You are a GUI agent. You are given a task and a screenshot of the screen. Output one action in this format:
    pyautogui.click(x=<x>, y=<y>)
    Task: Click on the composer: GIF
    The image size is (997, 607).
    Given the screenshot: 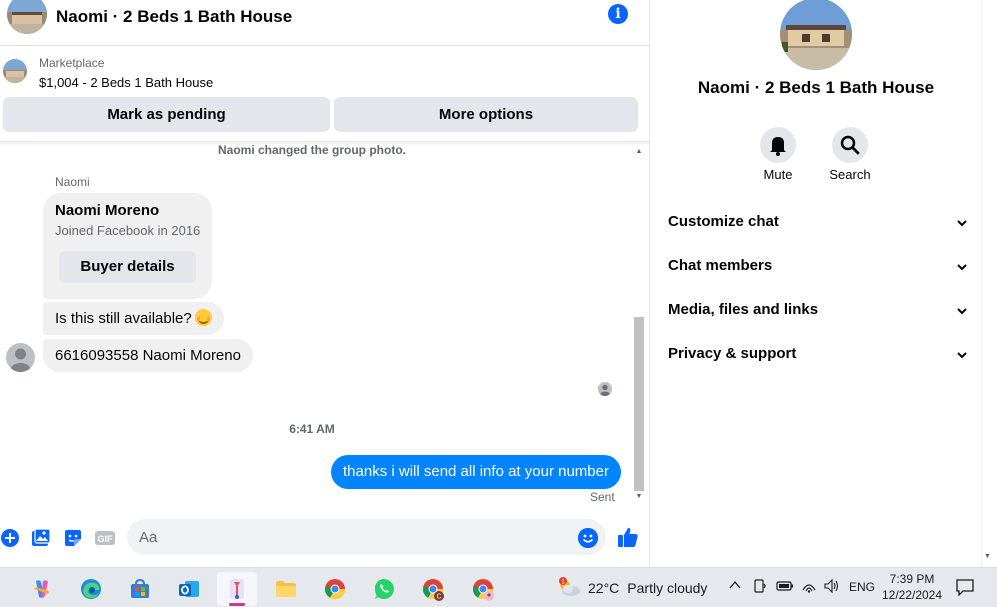 What is the action you would take?
    pyautogui.click(x=325, y=538)
    